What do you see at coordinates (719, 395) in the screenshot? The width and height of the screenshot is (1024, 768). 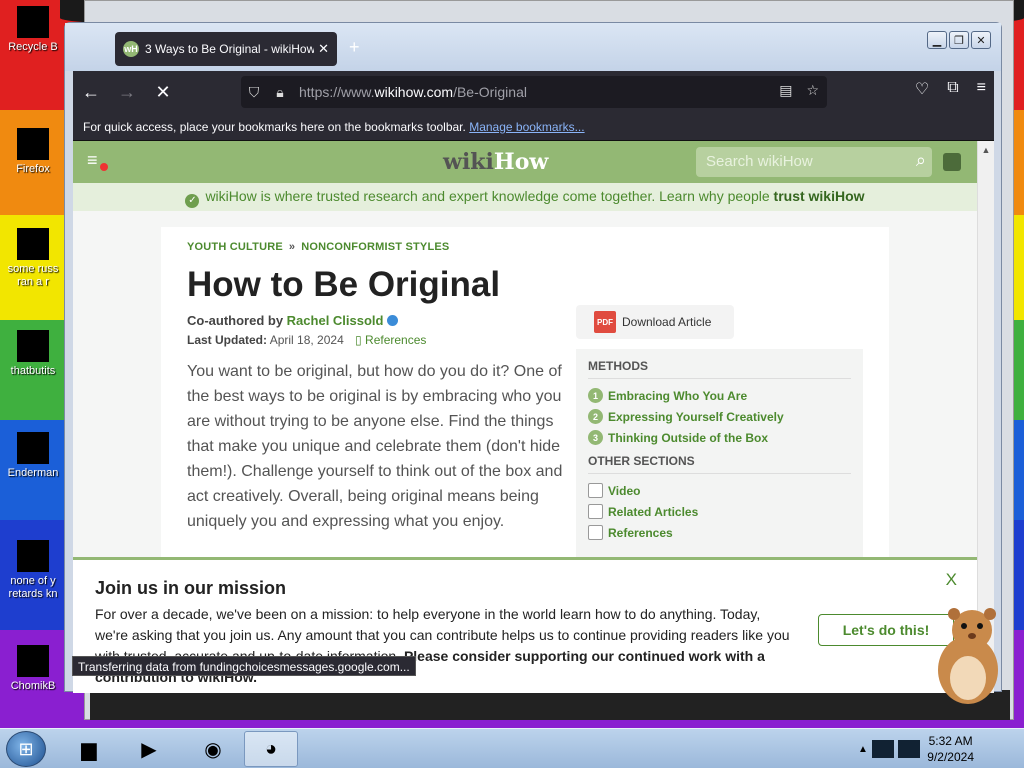 I see `toc-method-1: 1 Embracing Who You Are` at bounding box center [719, 395].